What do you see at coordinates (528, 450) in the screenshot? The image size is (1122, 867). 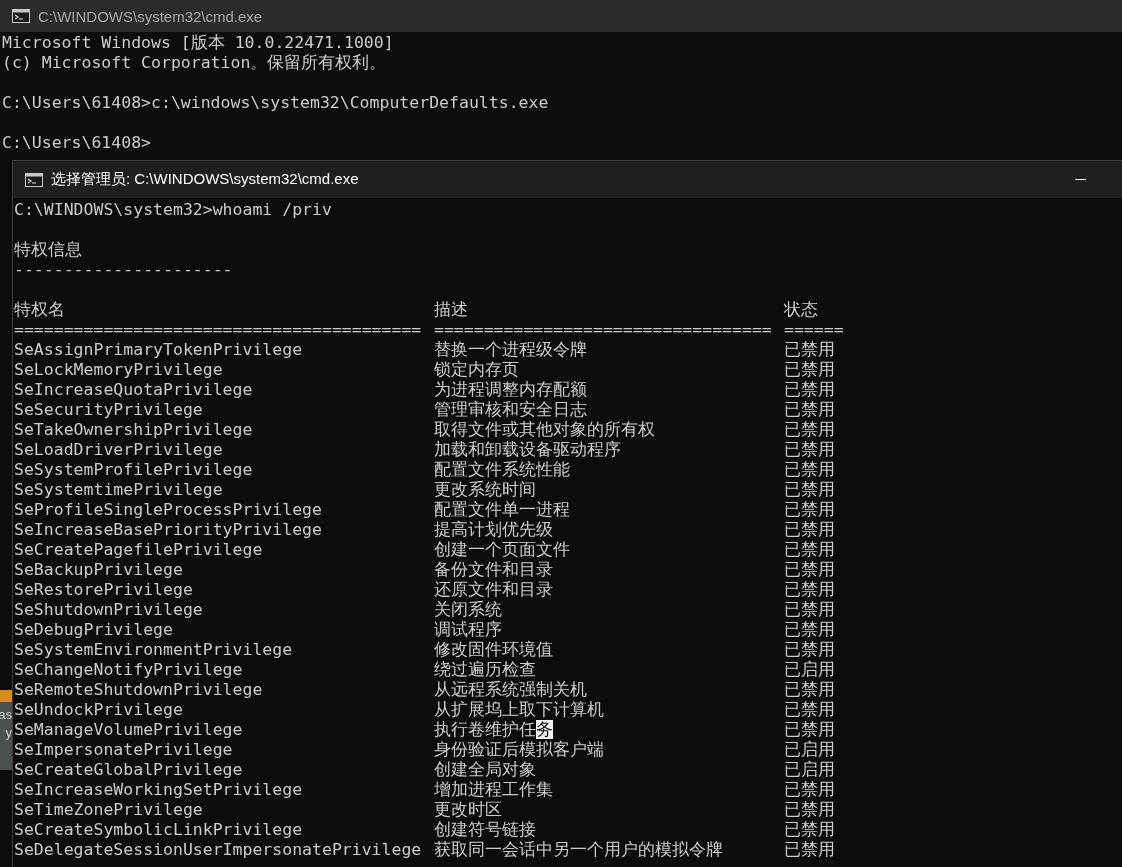 I see `privilege-description: 加载和卸载设备驱动程序` at bounding box center [528, 450].